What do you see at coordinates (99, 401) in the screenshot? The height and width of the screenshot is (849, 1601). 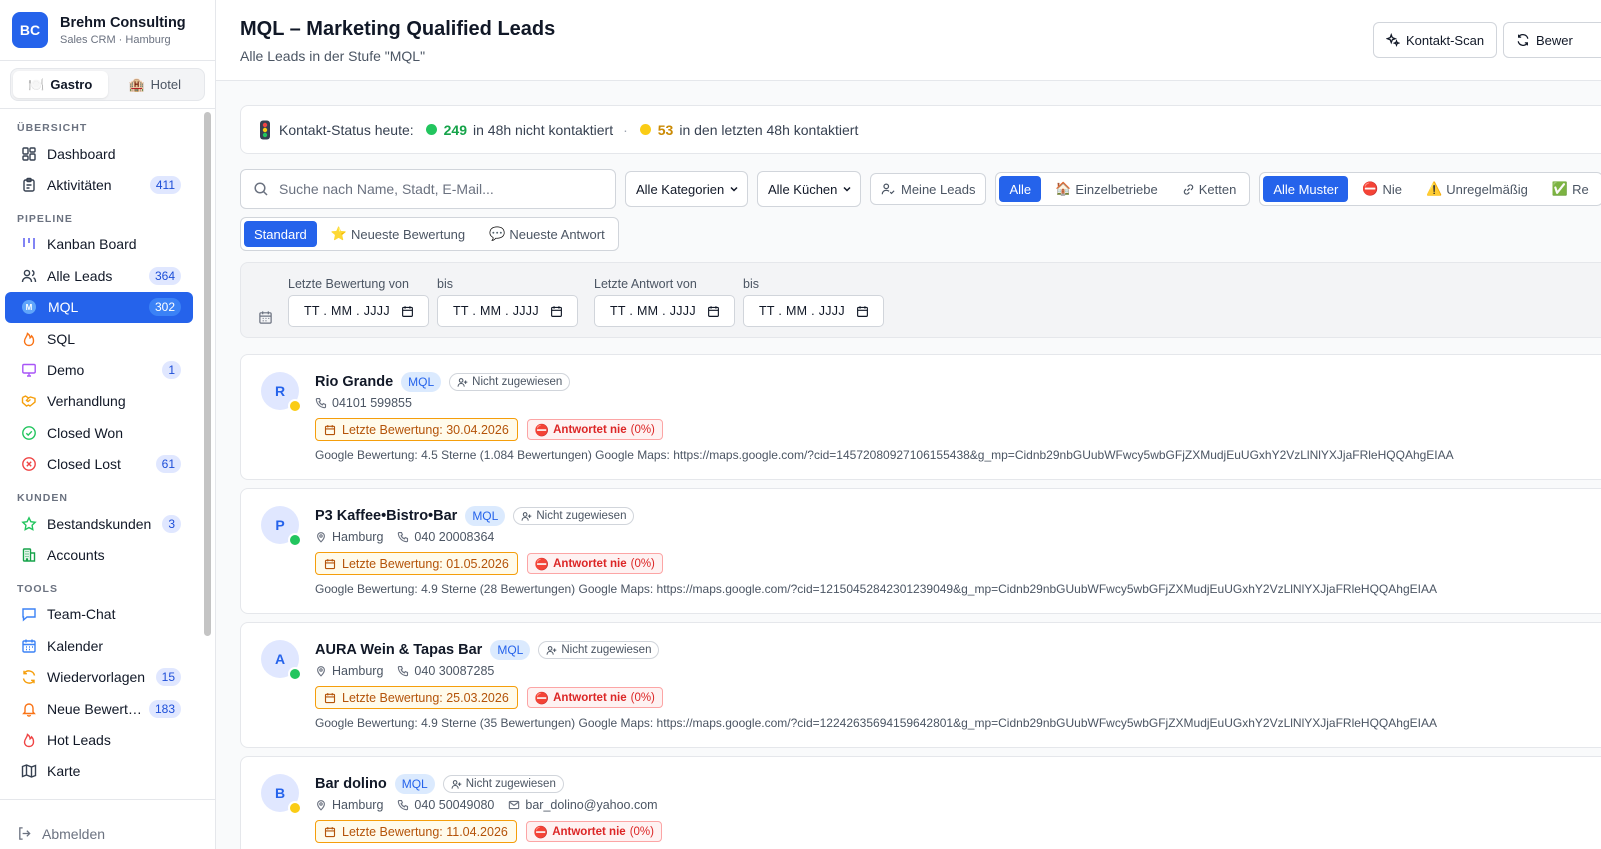 I see `sidebar-item-negotiation: Verhandlung` at bounding box center [99, 401].